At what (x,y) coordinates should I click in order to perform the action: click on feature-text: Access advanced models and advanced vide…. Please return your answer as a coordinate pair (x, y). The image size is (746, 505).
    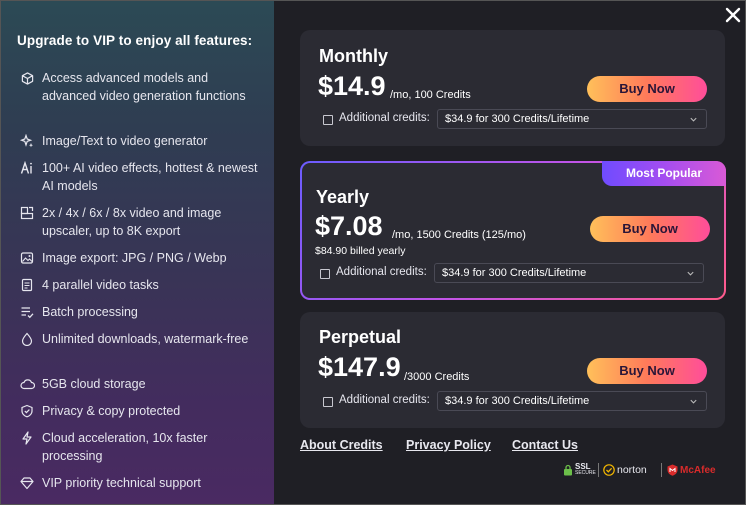
    Looking at the image, I should click on (144, 87).